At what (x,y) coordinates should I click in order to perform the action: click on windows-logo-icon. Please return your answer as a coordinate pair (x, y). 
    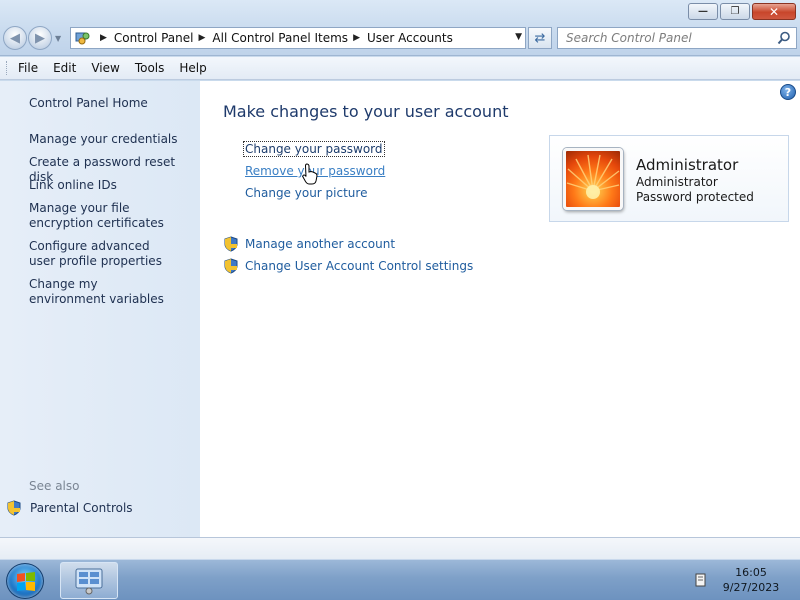
    Looking at the image, I should click on (26, 581).